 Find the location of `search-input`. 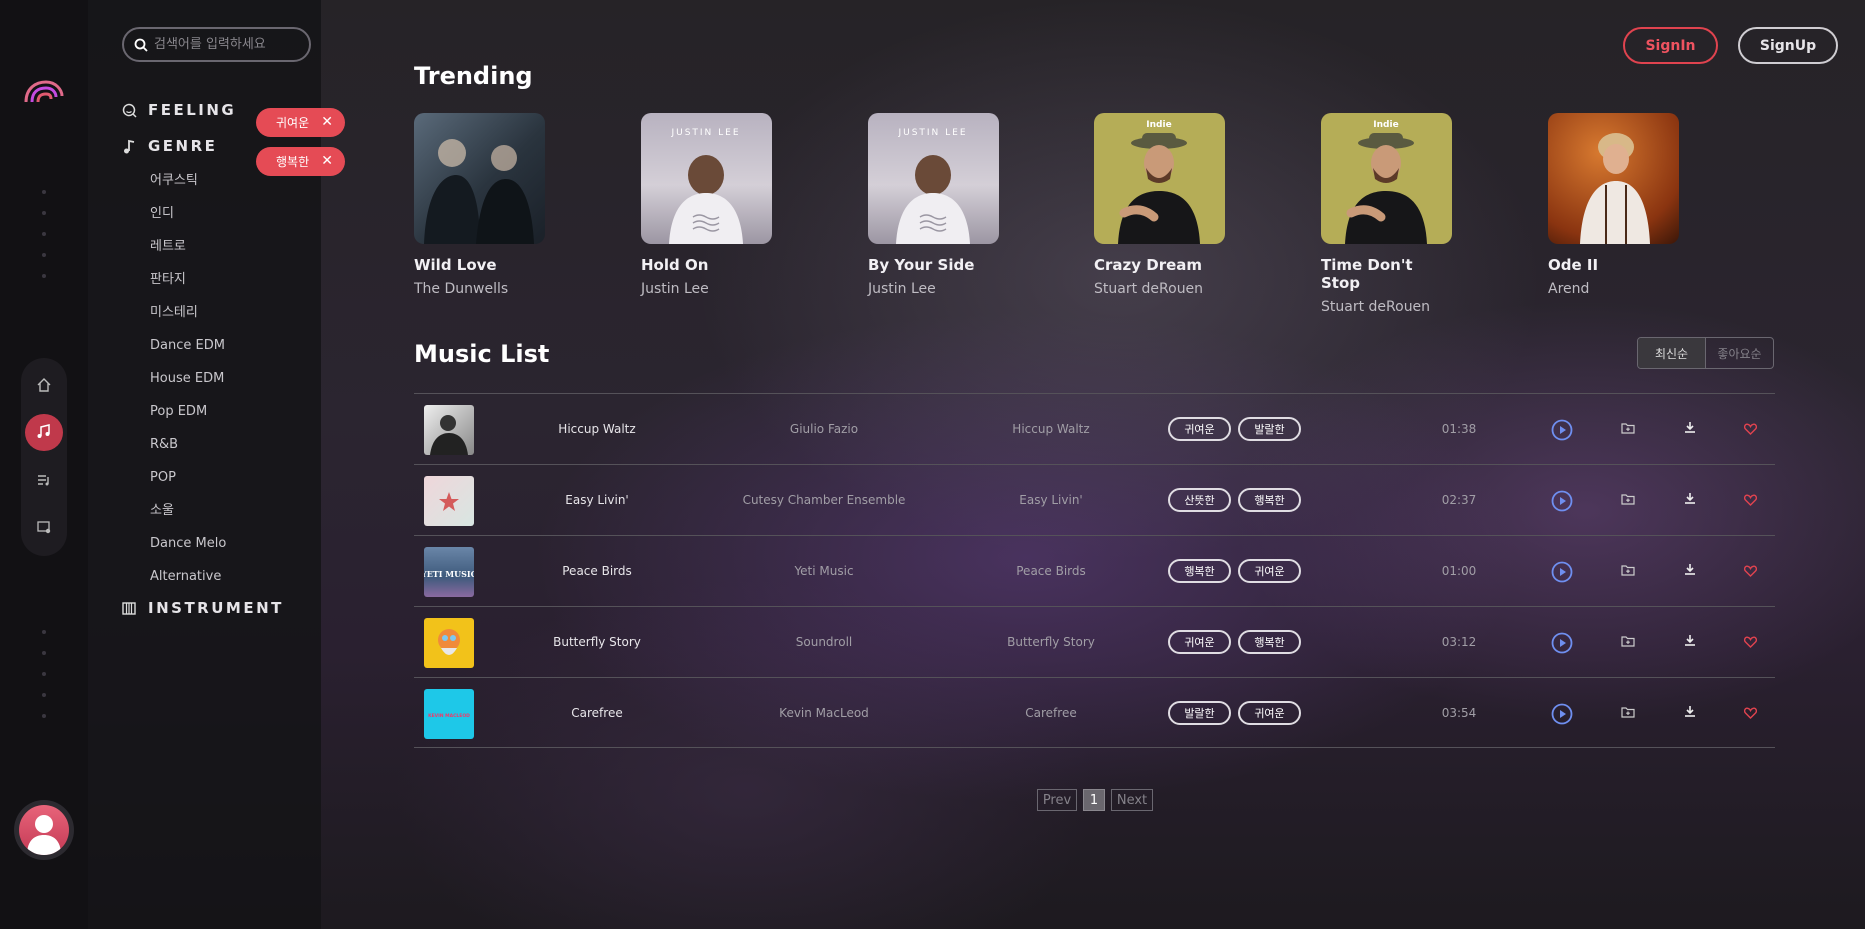

search-input is located at coordinates (229, 44).